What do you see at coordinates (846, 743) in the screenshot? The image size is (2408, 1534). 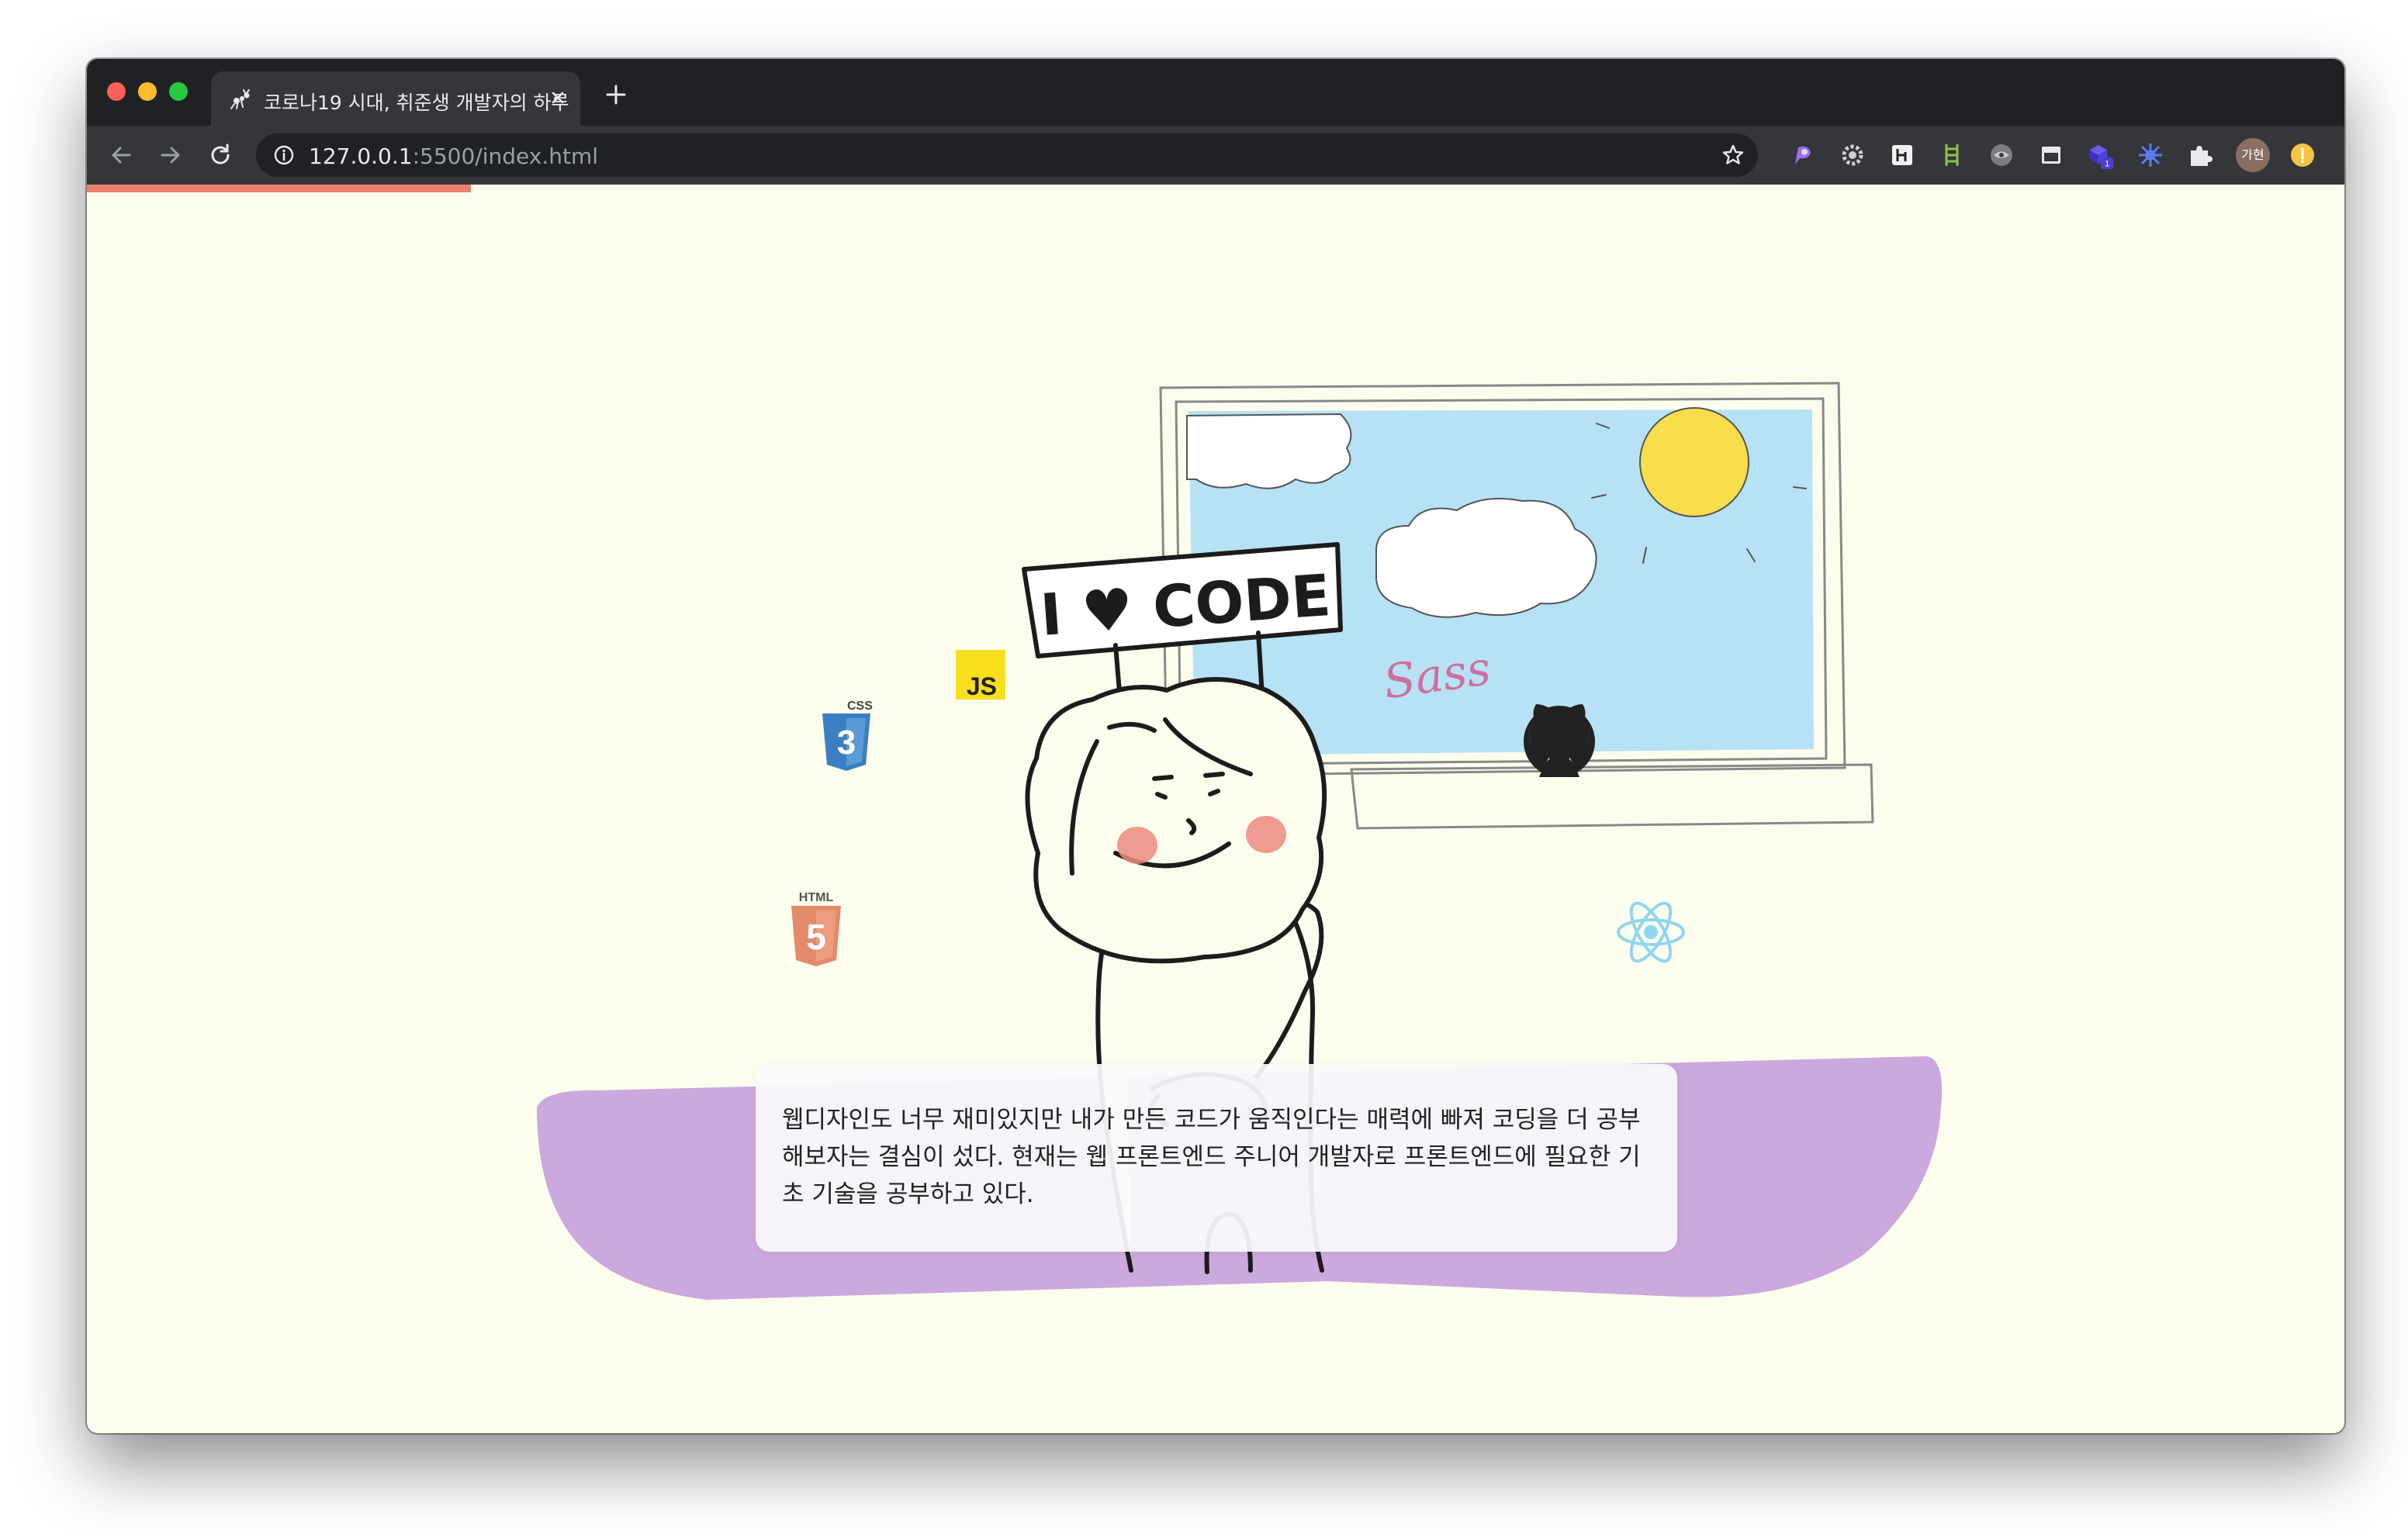 I see `svg-text: 3` at bounding box center [846, 743].